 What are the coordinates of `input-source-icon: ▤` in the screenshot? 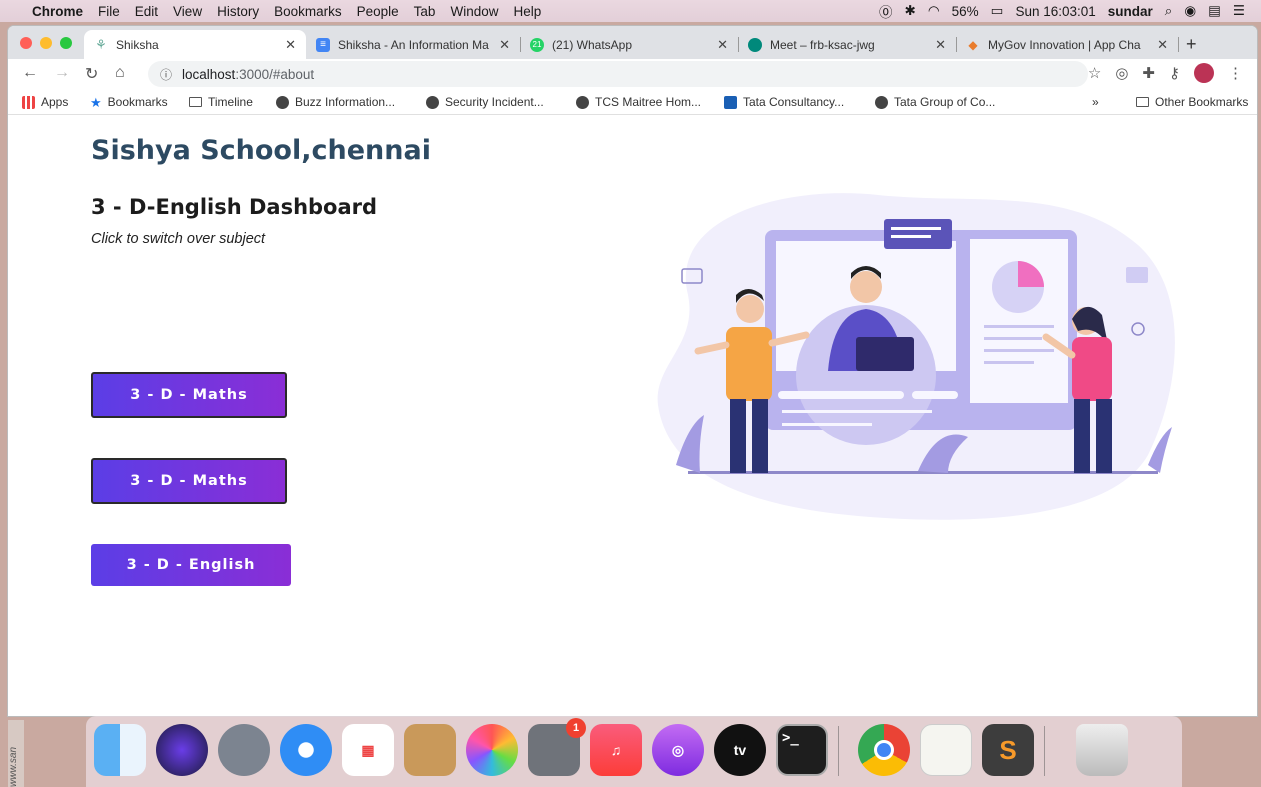 It's located at (1214, 11).